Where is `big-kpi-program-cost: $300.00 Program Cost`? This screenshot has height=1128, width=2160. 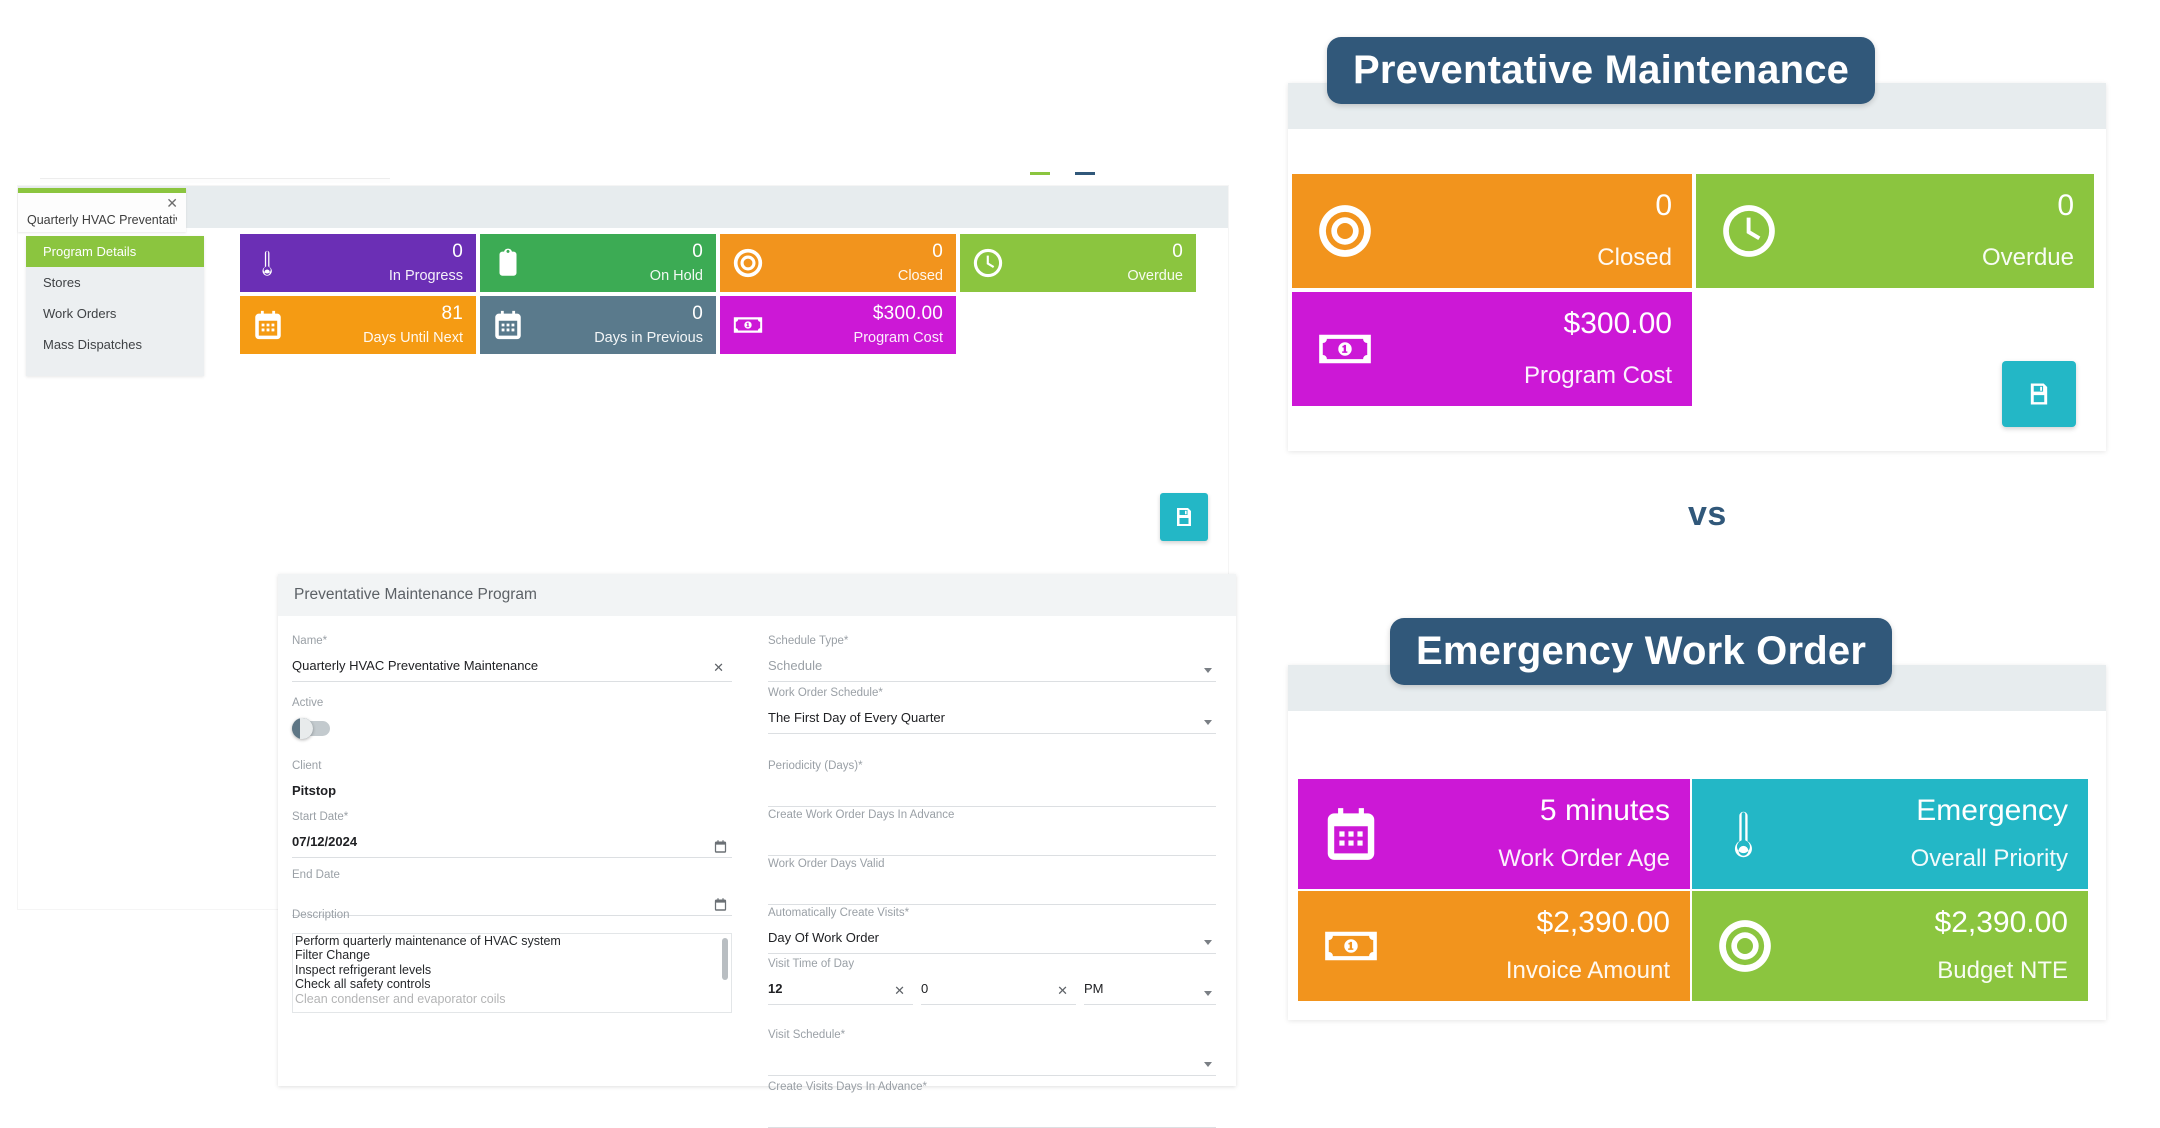
big-kpi-program-cost: $300.00 Program Cost is located at coordinates (1492, 349).